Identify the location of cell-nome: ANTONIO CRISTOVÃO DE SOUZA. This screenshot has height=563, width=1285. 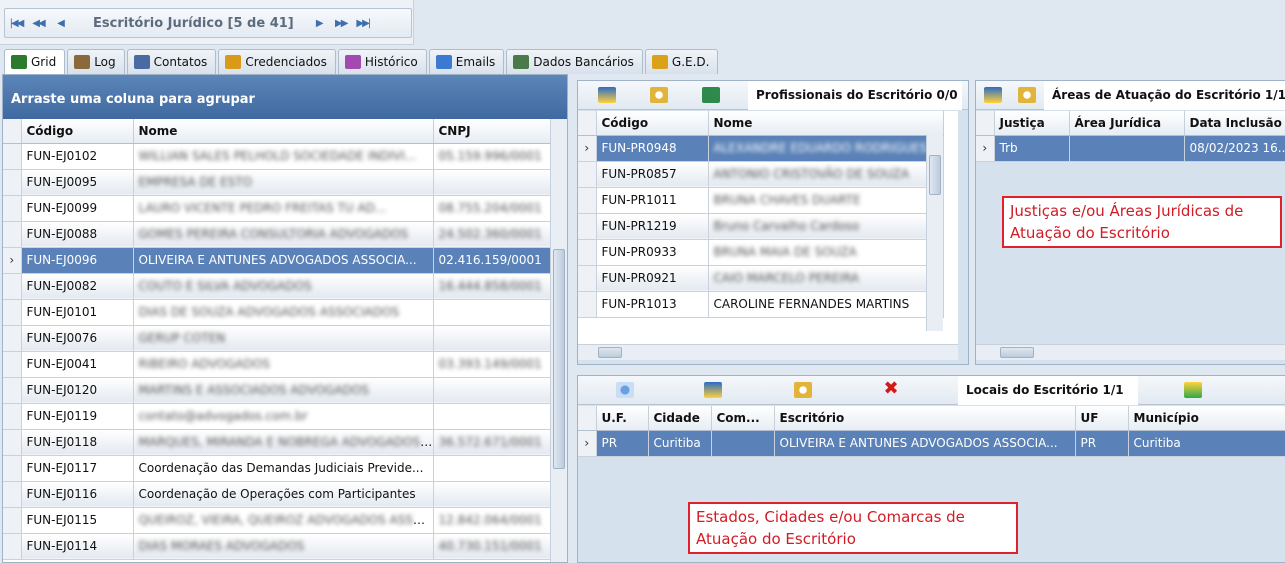
(826, 174).